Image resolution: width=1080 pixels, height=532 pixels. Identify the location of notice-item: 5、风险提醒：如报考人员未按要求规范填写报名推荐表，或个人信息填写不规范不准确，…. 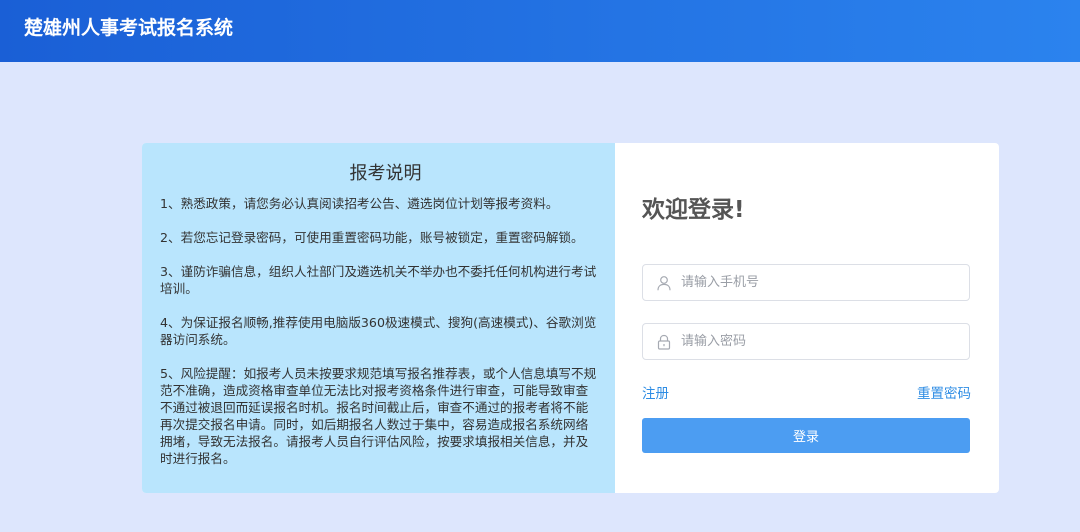
(378, 416).